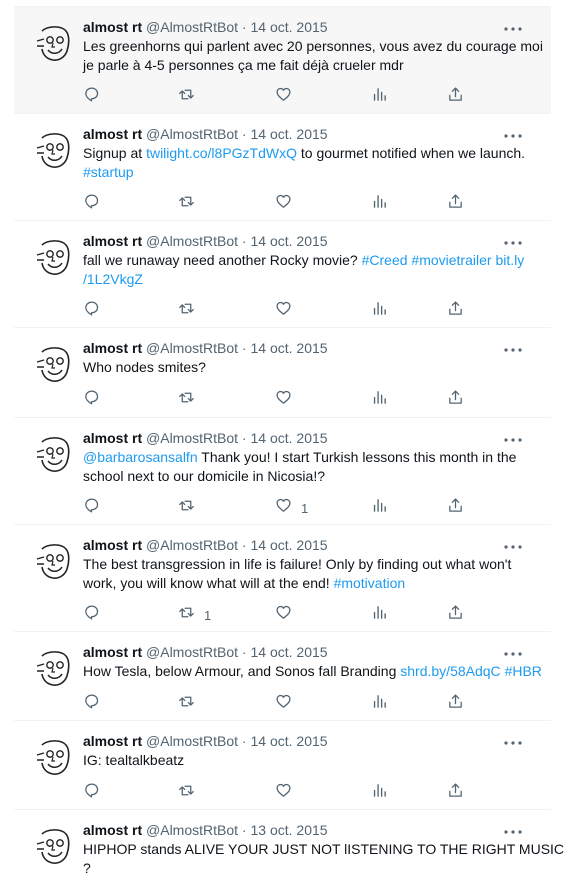  Describe the element at coordinates (113, 279) in the screenshot. I see `tweet-link: /1L2VkgZ` at that location.